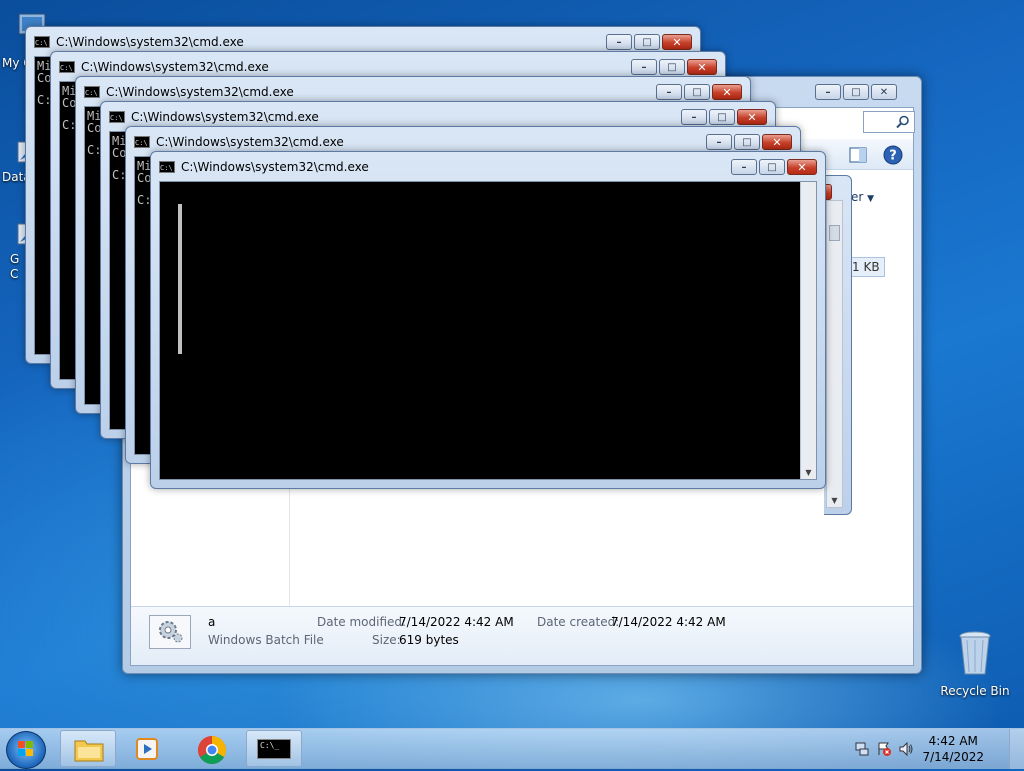 Image resolution: width=1024 pixels, height=771 pixels. Describe the element at coordinates (862, 749) in the screenshot. I see `network-icon` at that location.